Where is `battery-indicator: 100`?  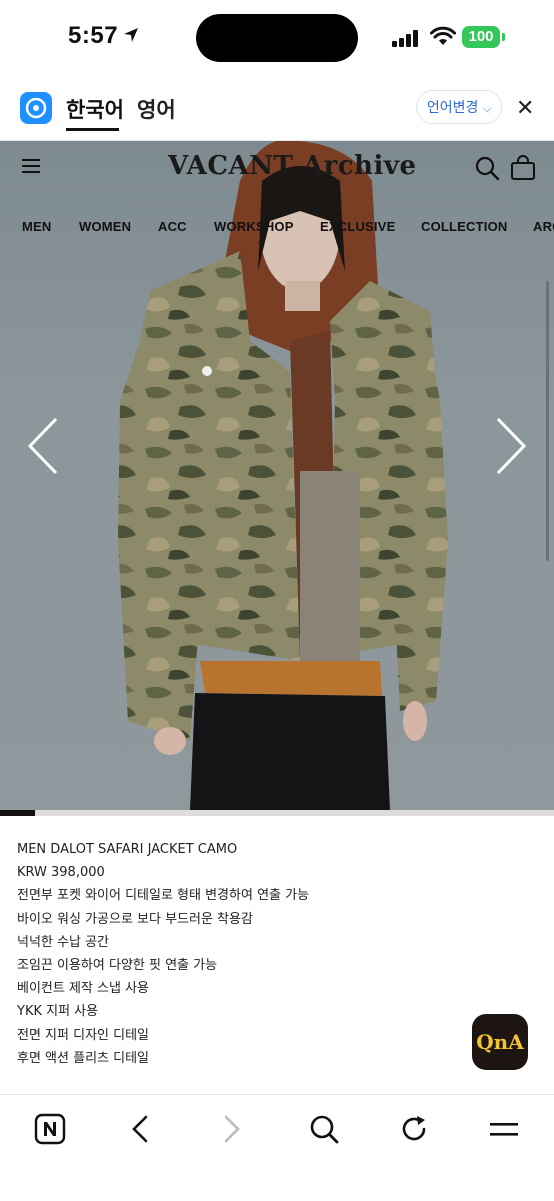
battery-indicator: 100 is located at coordinates (481, 37).